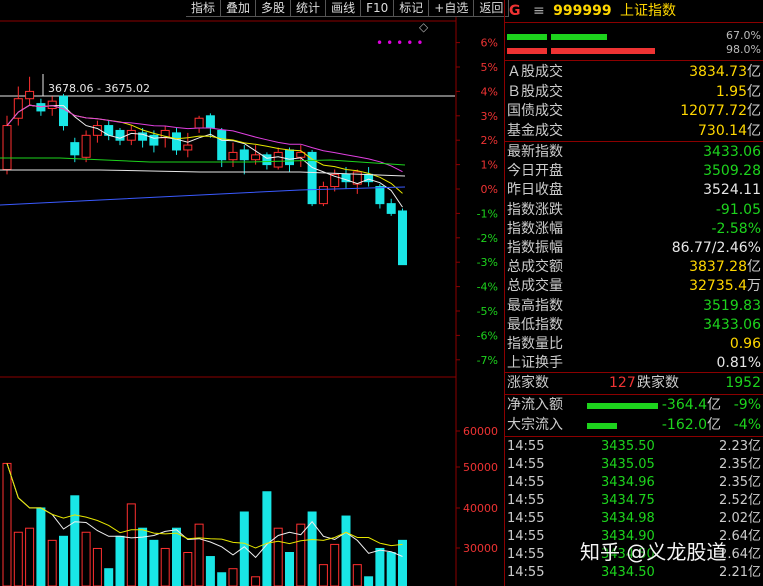  What do you see at coordinates (582, 11) in the screenshot?
I see `stock-code: 999999` at bounding box center [582, 11].